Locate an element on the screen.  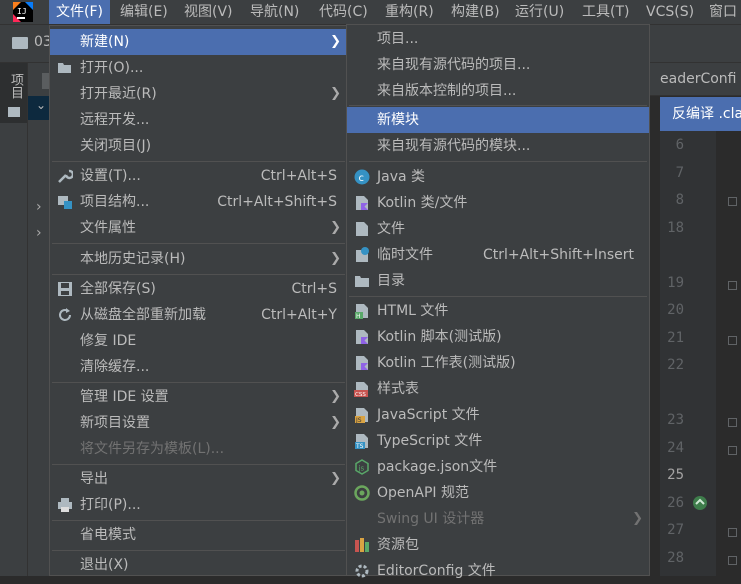
submenu-item-directory: 目录 is located at coordinates (498, 281).